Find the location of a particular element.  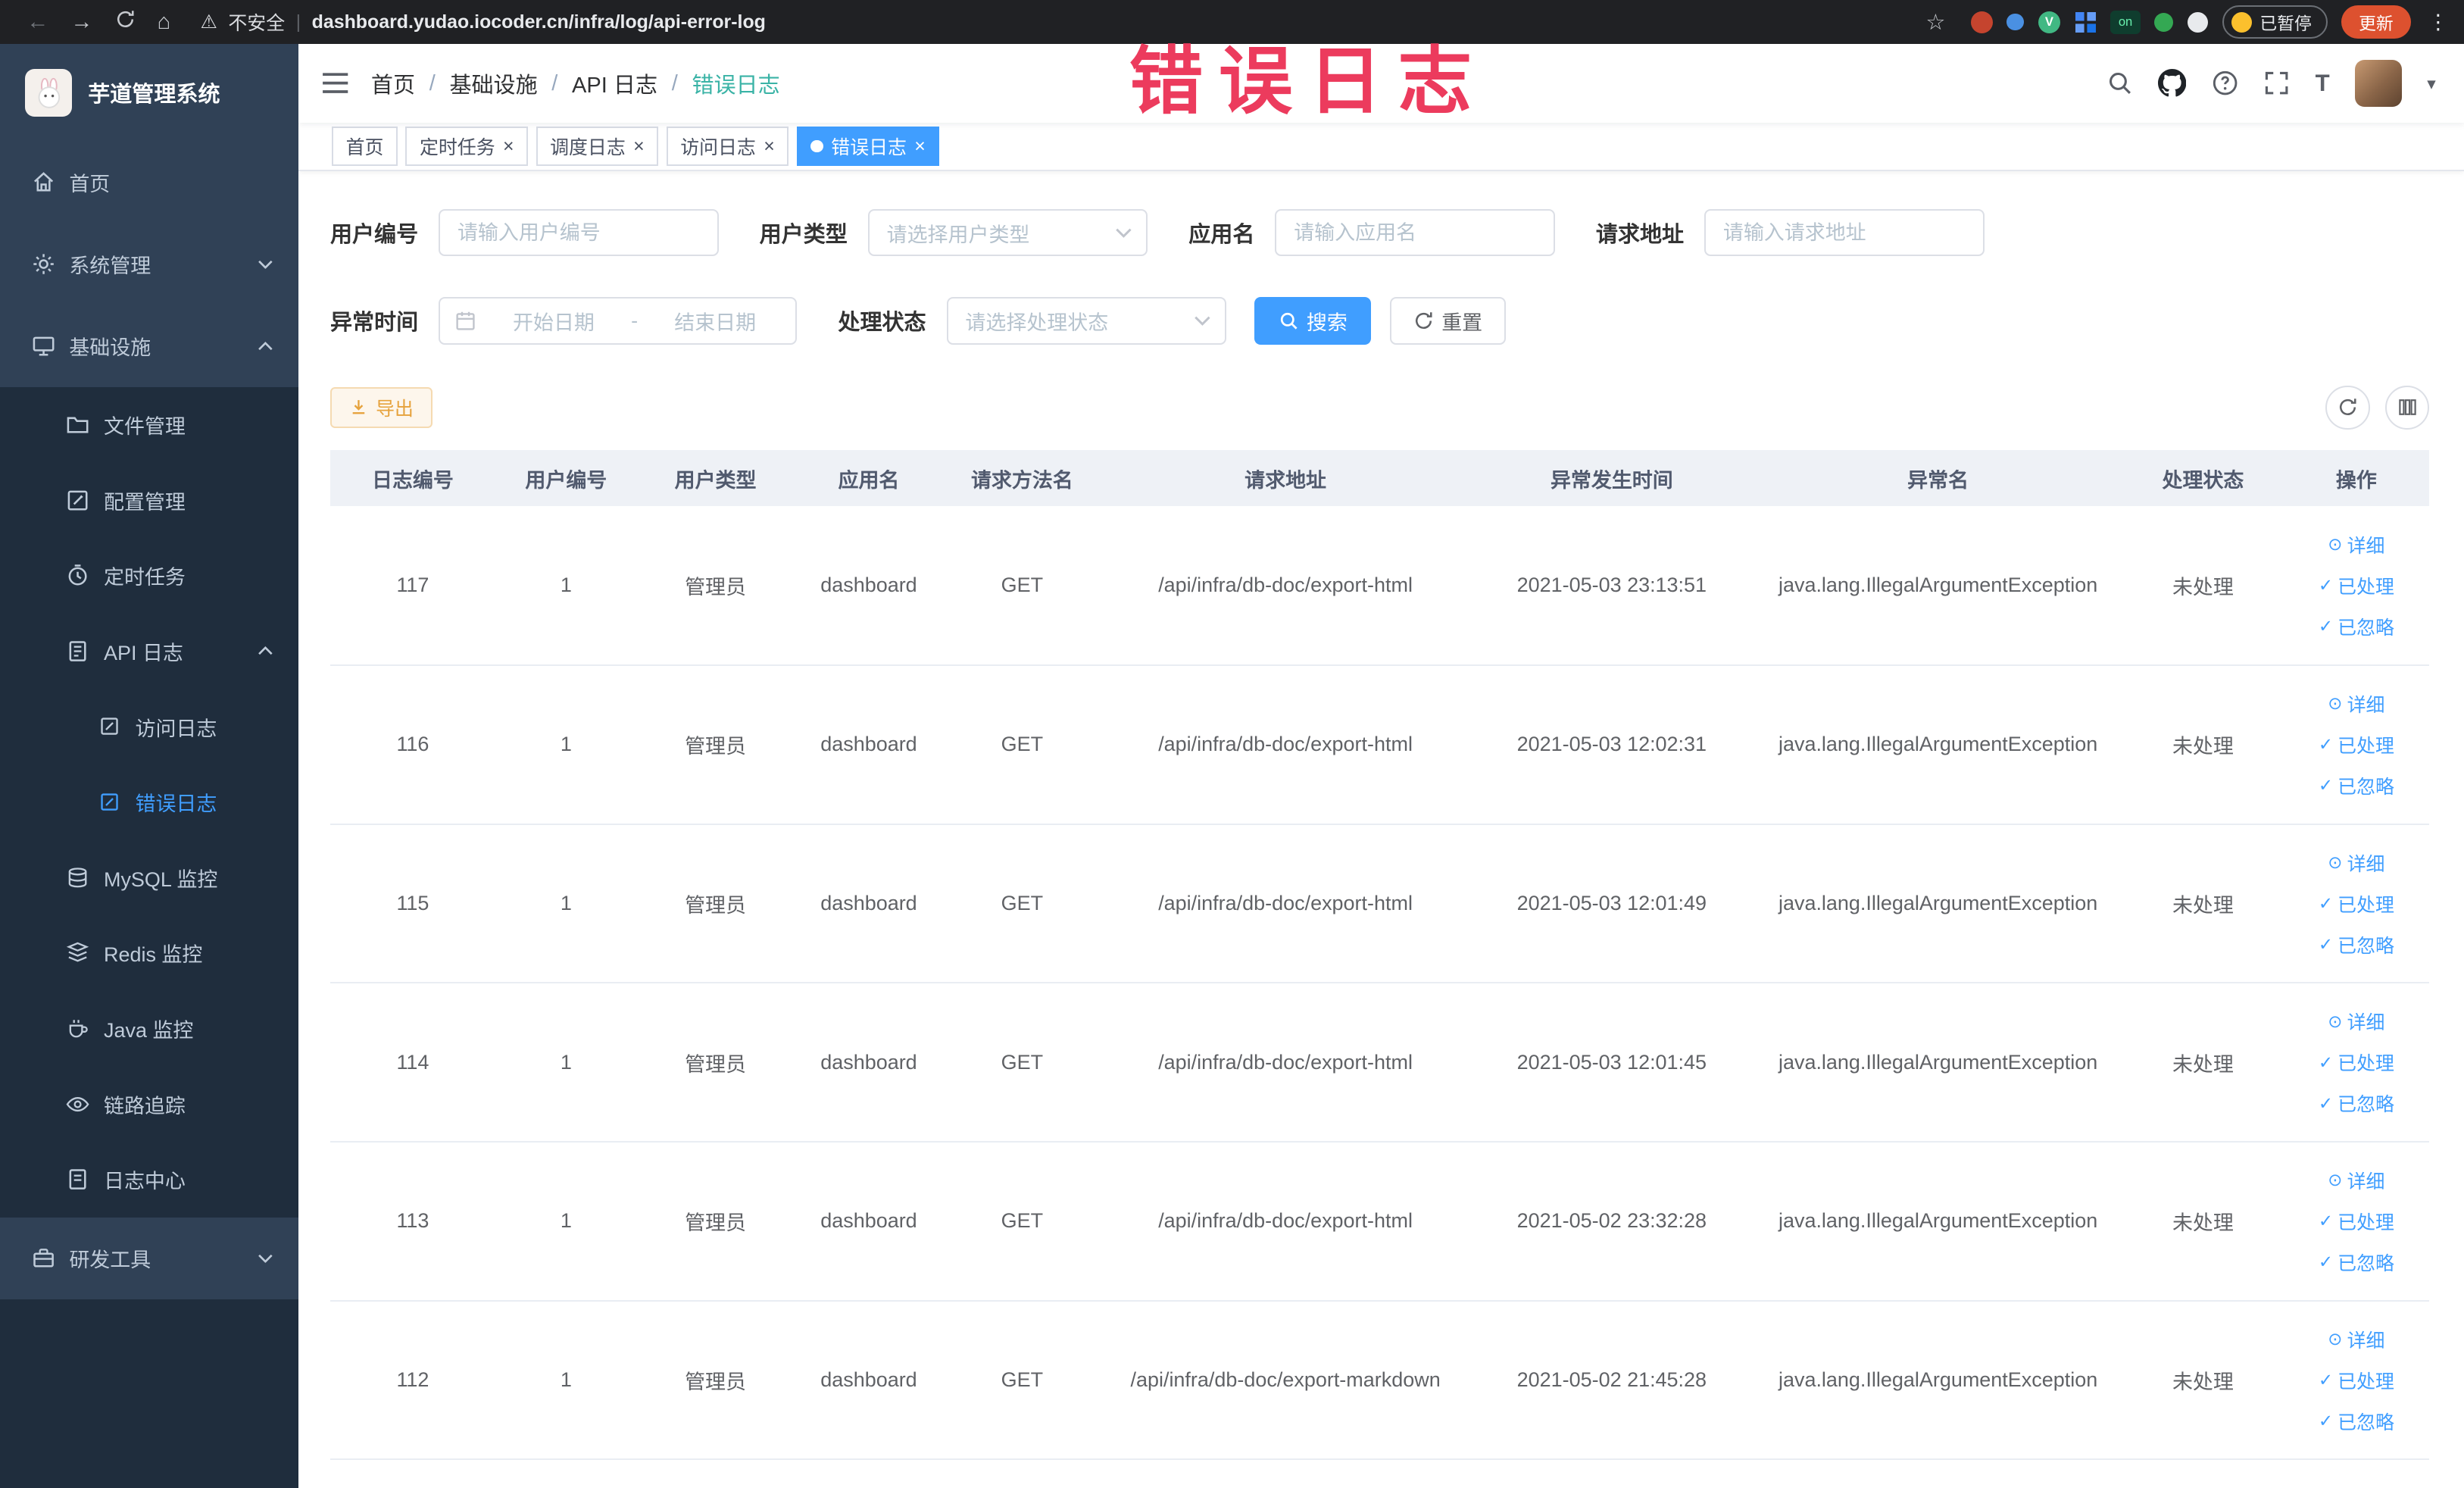

extension-on-badge: on is located at coordinates (2125, 22).